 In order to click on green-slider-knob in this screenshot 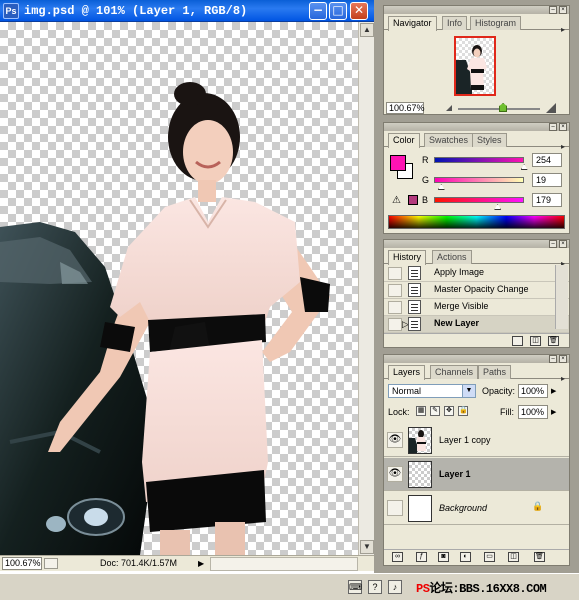, I will do `click(441, 187)`.